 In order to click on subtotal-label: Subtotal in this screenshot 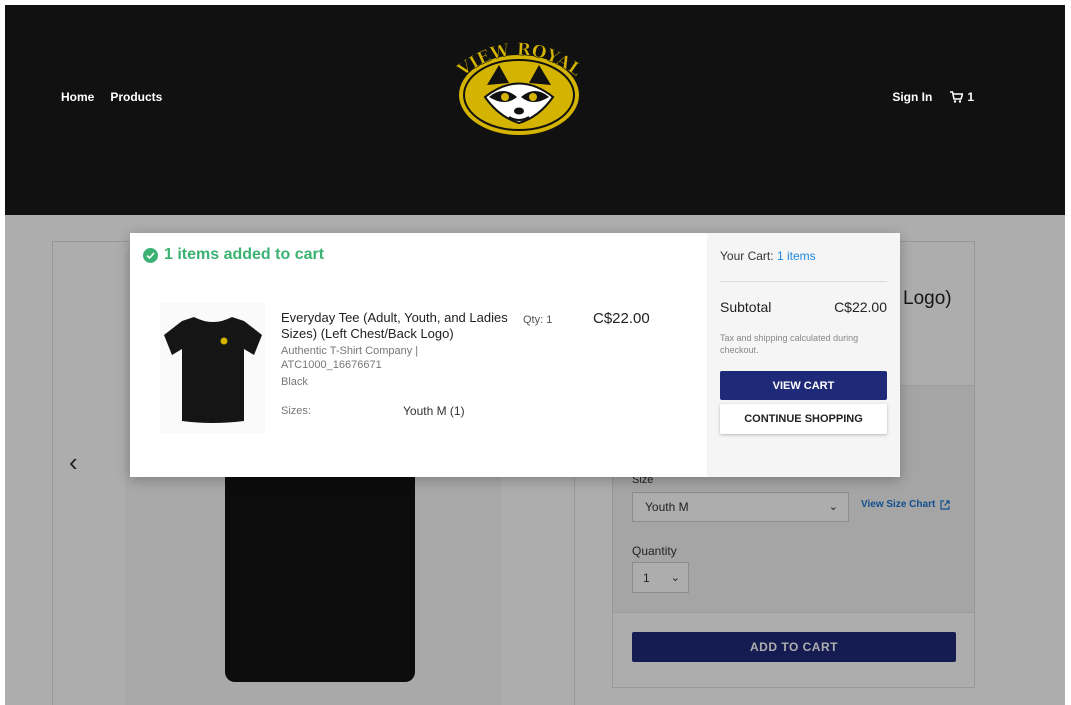, I will do `click(746, 307)`.